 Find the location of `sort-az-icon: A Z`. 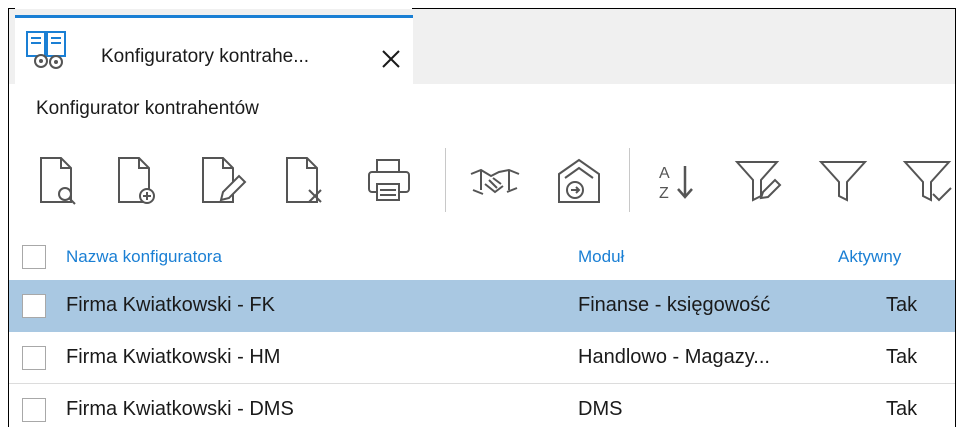

sort-az-icon: A Z is located at coordinates (677, 180).